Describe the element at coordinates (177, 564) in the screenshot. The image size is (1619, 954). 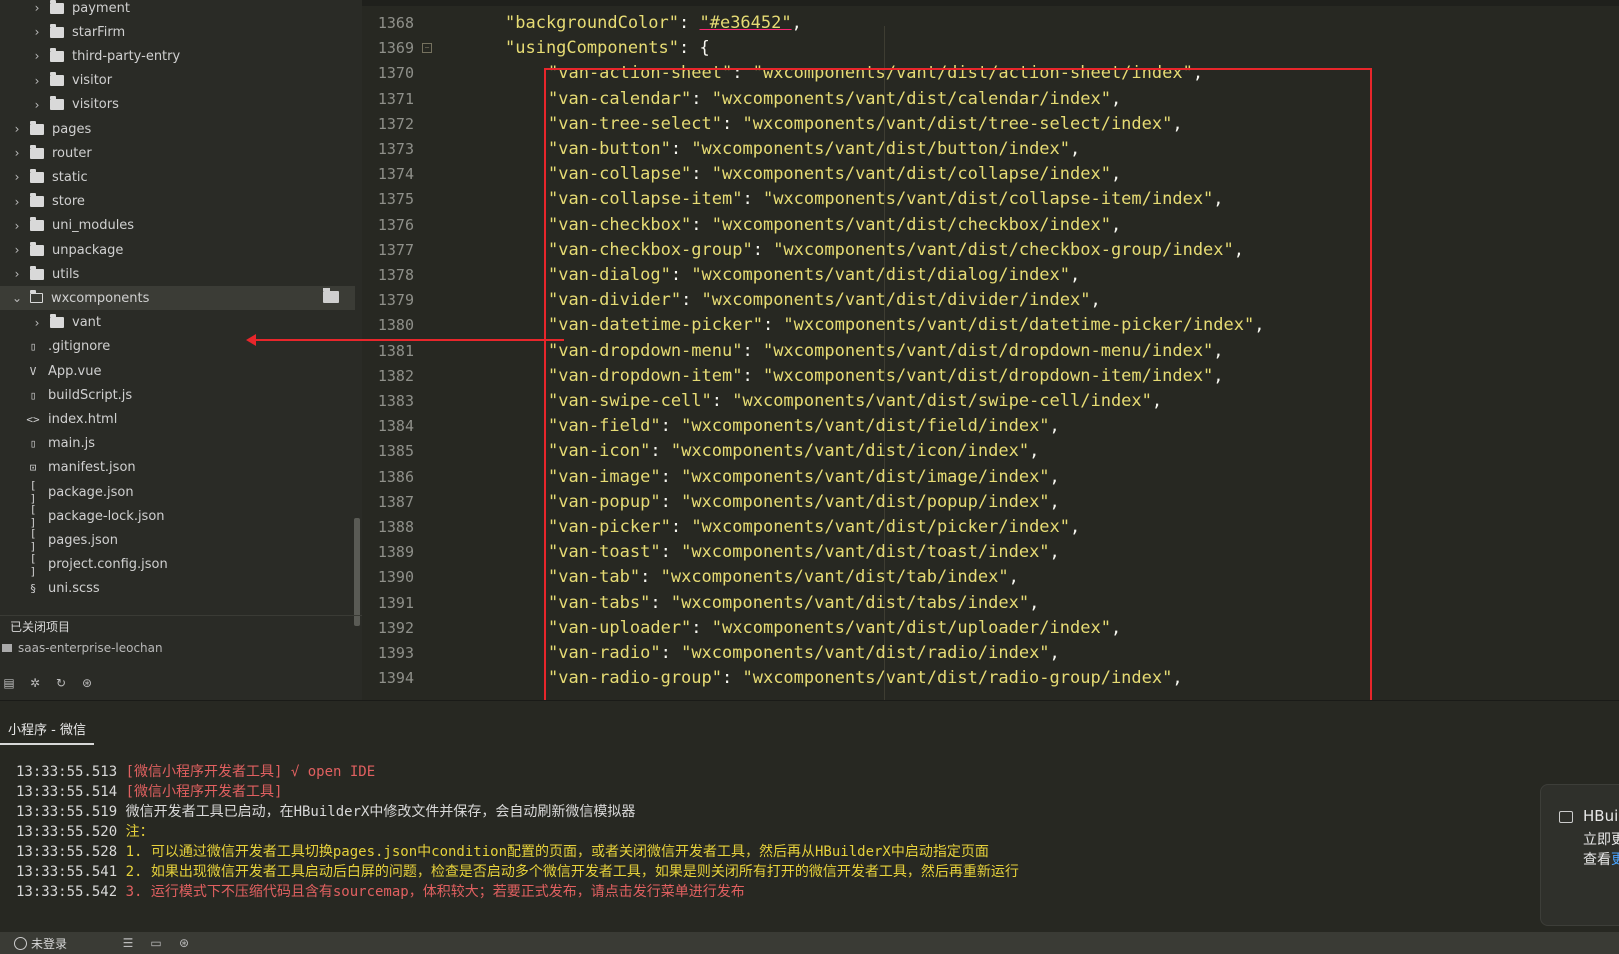
I see `tree-file-project-config-json: [ ] project.config.json` at that location.